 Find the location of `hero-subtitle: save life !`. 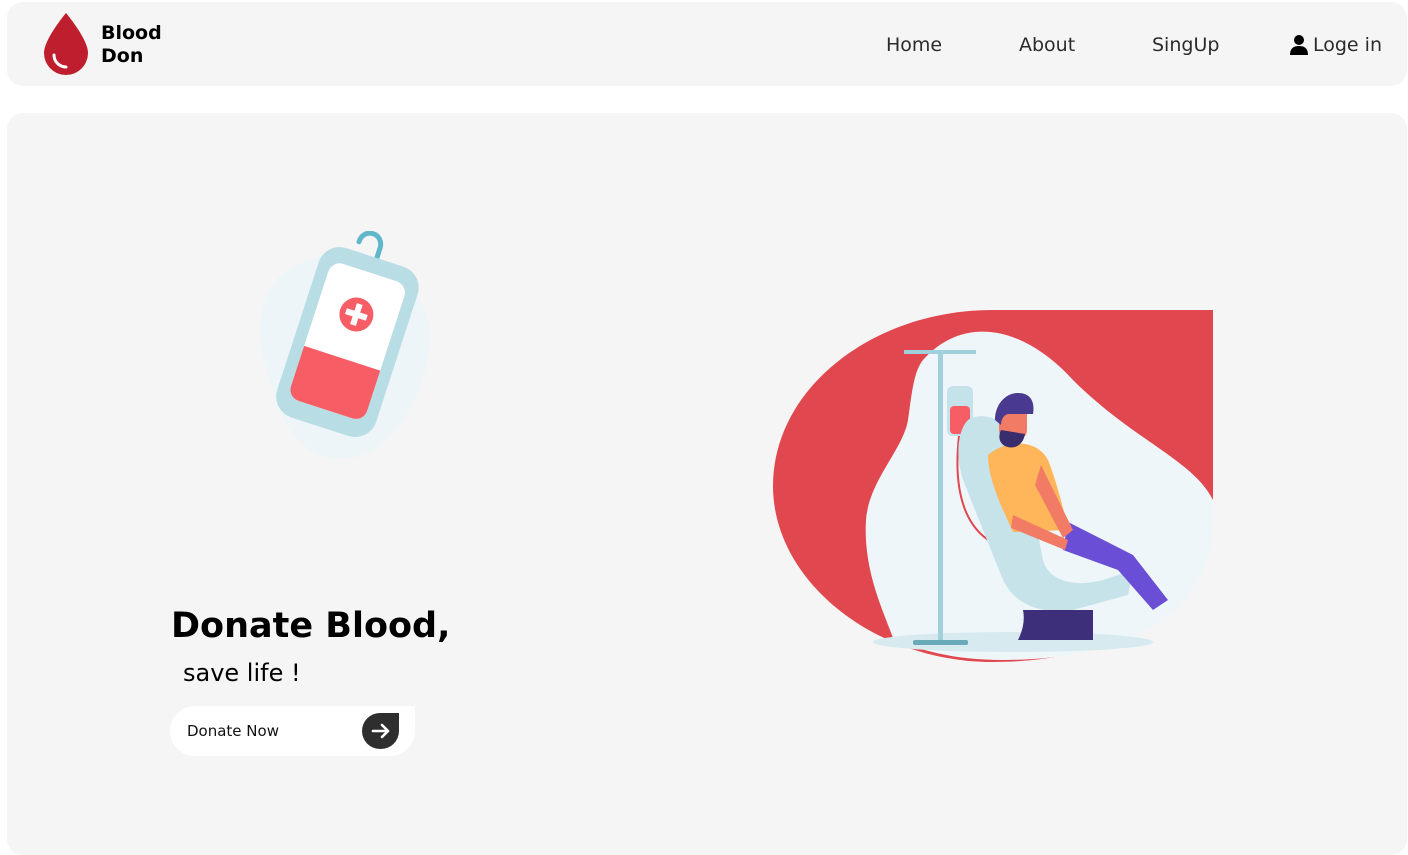

hero-subtitle: save life ! is located at coordinates (242, 673).